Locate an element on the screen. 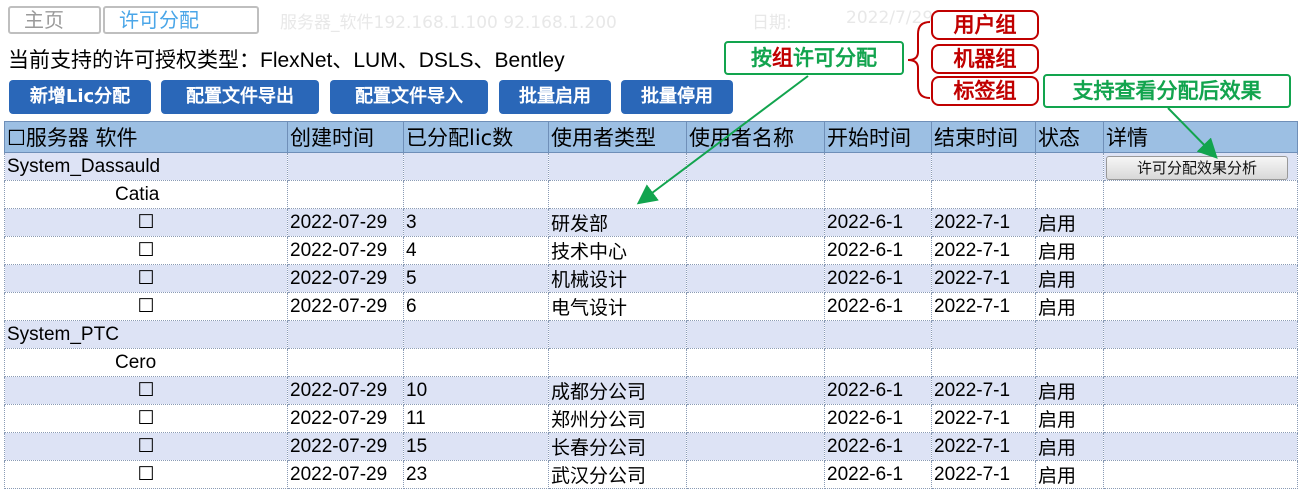 The image size is (1300, 489). user-type-cell: 郑州分公司 is located at coordinates (617, 418).